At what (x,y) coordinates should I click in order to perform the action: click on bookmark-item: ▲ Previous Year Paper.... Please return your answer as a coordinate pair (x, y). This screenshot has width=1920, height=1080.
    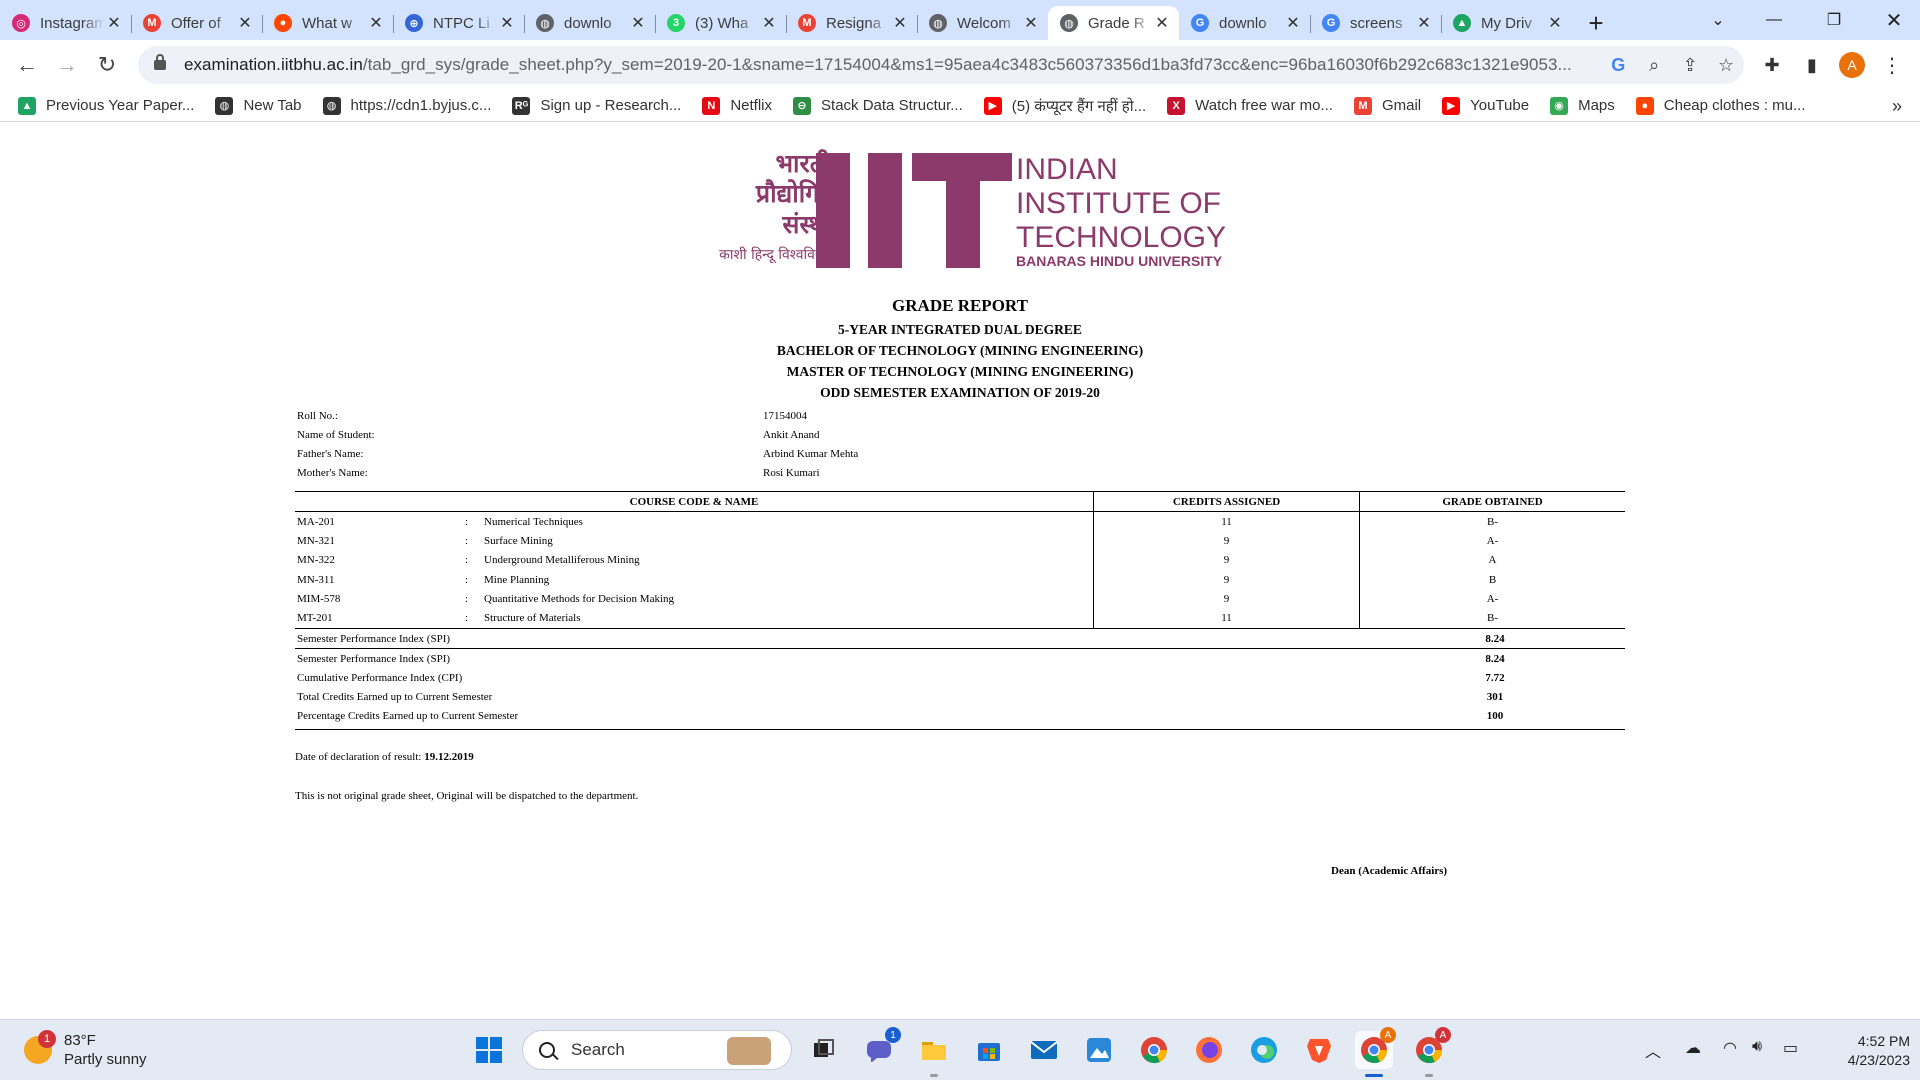
    Looking at the image, I should click on (106, 105).